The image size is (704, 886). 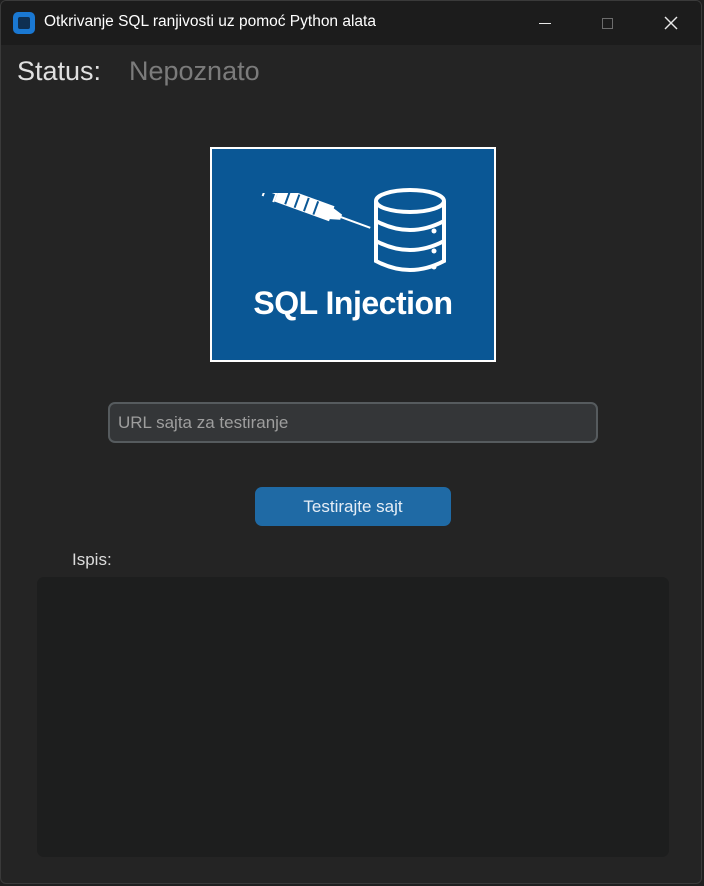 I want to click on status-value: Nepoznato, so click(x=194, y=71).